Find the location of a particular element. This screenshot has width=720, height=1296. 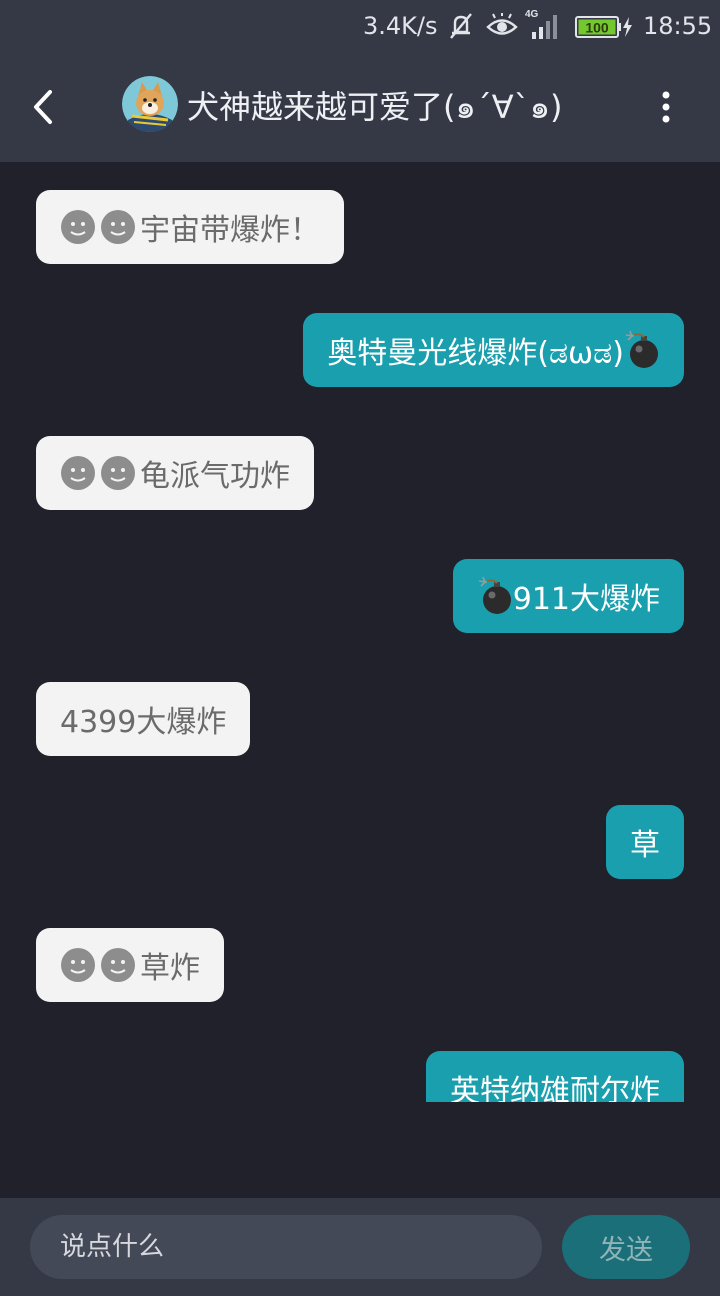

message-bubble-incoming: 龟派气功炸 is located at coordinates (175, 473).